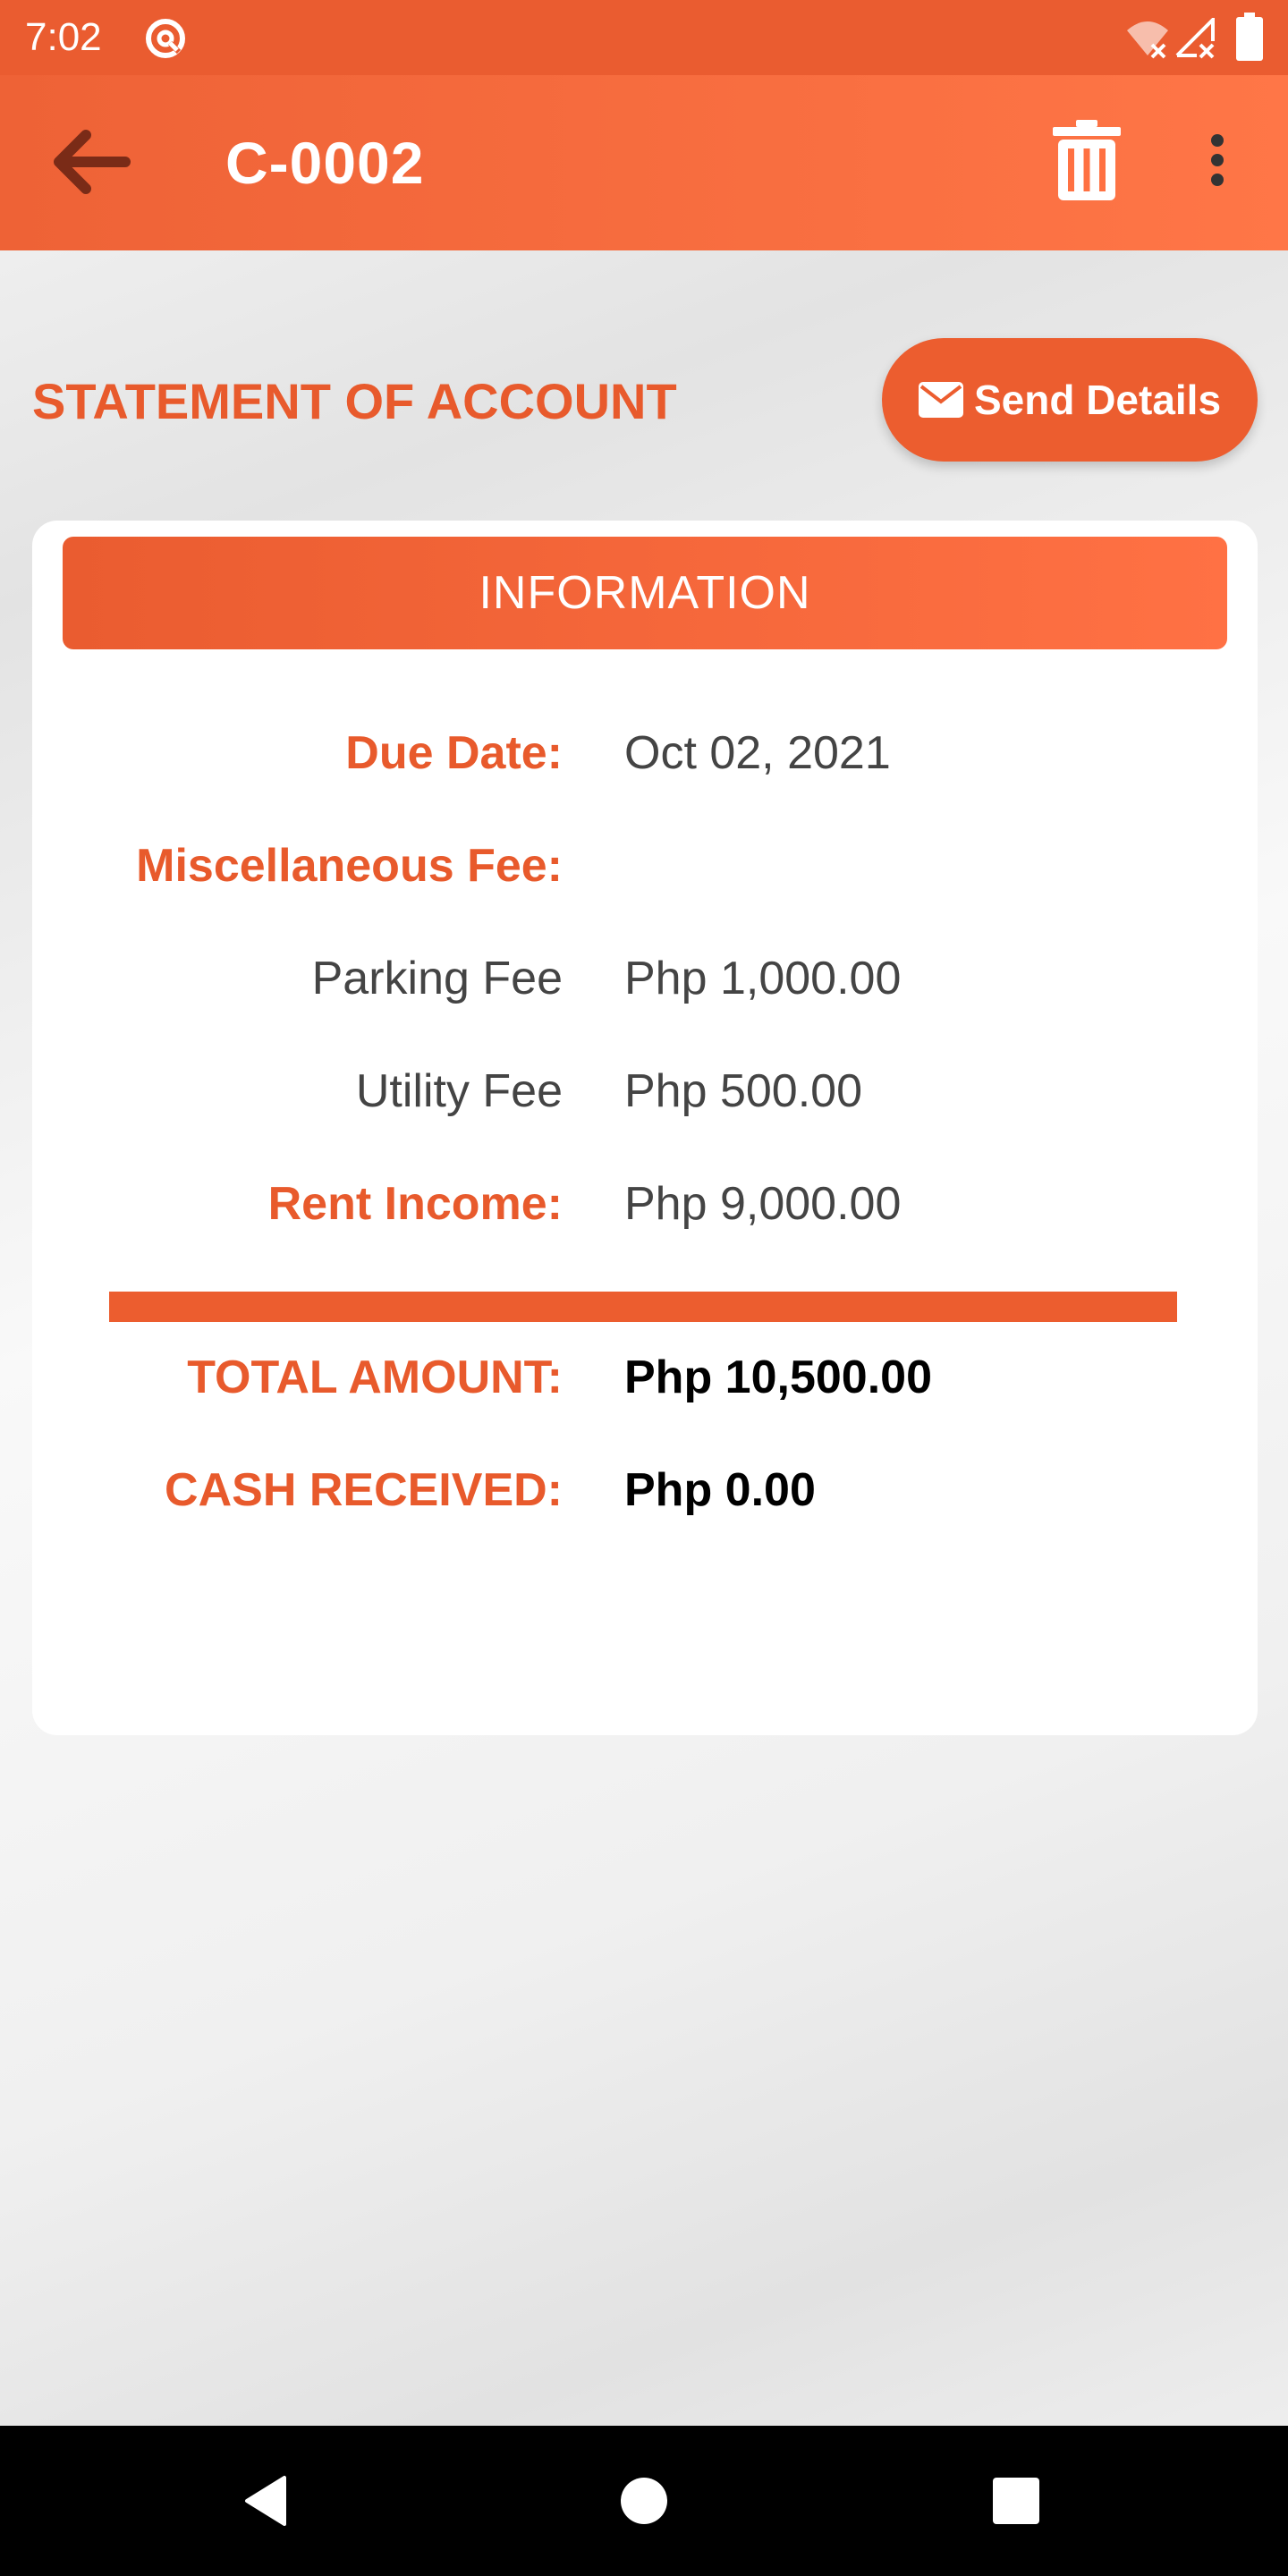 The image size is (1288, 2576). I want to click on rent-income-label: Rent Income:, so click(415, 1204).